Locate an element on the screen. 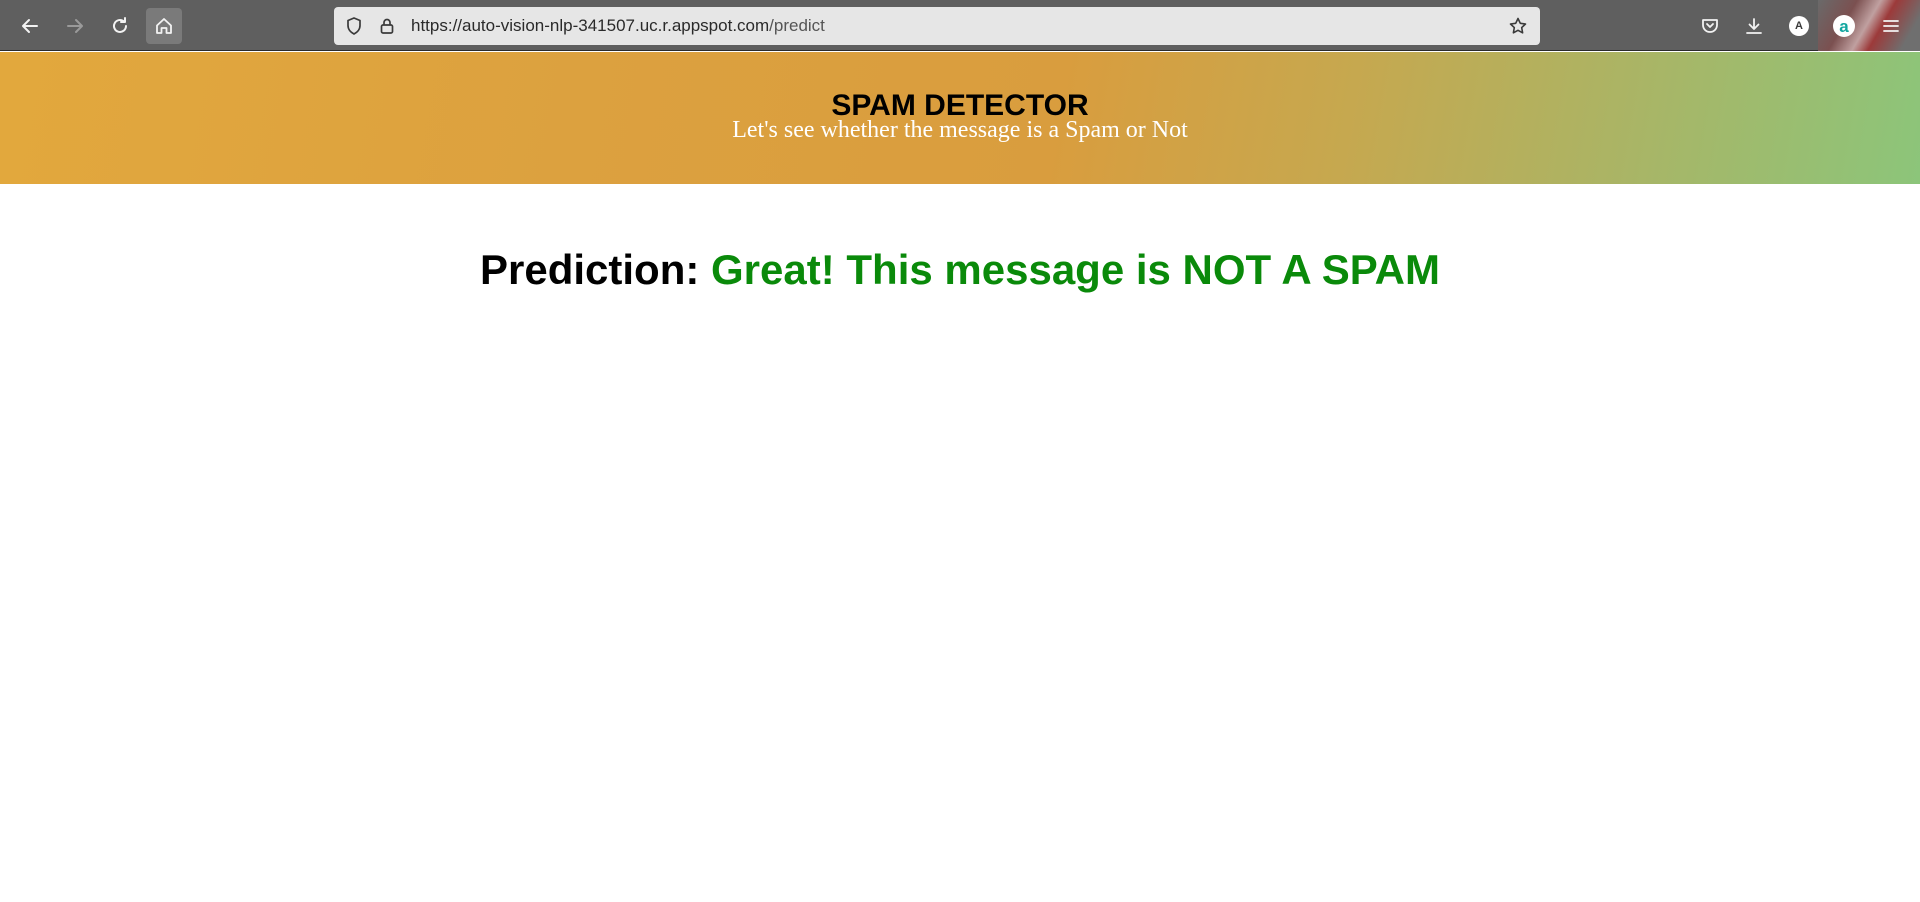 This screenshot has width=1920, height=902. back-button is located at coordinates (30, 26).